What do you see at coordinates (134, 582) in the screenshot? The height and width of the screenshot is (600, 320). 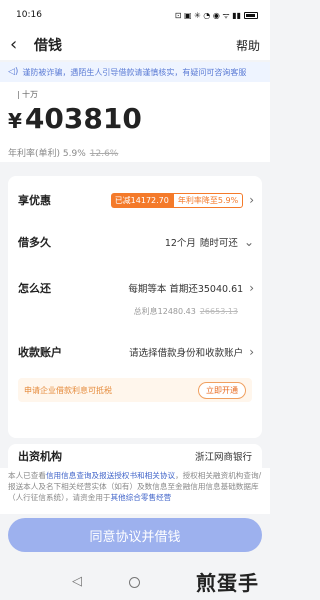 I see `system-home-icon` at bounding box center [134, 582].